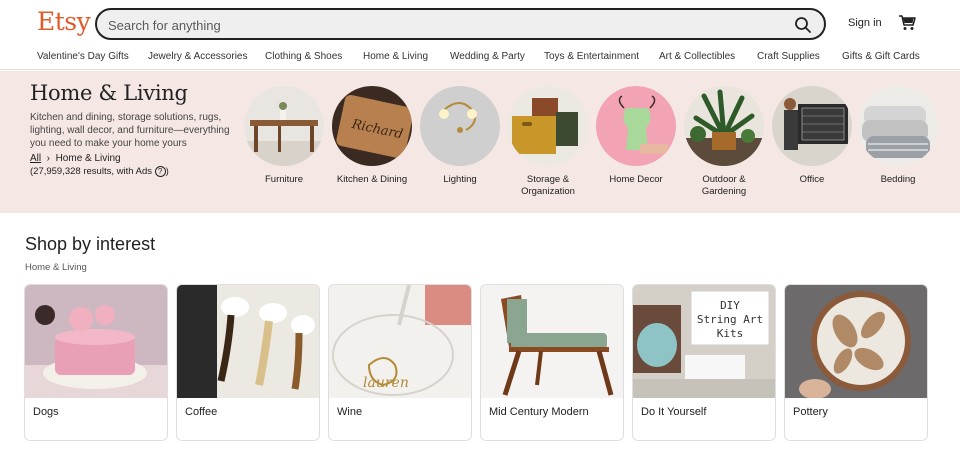  I want to click on results-close: ), so click(167, 172).